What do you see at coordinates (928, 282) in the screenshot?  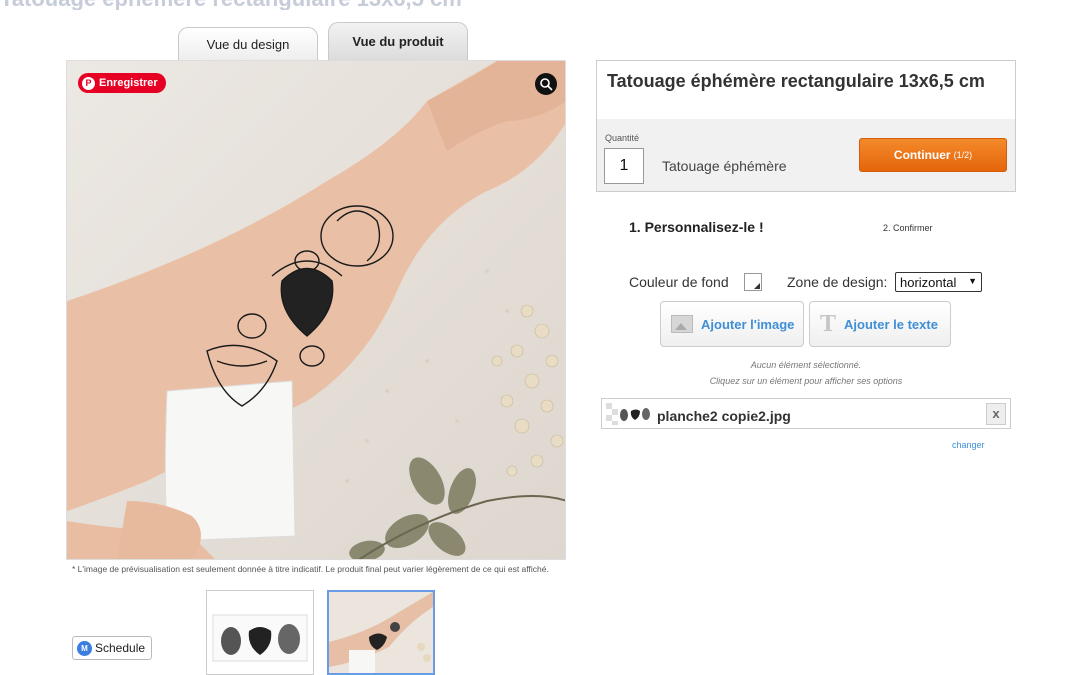 I see `design-zone-value: horizontal` at bounding box center [928, 282].